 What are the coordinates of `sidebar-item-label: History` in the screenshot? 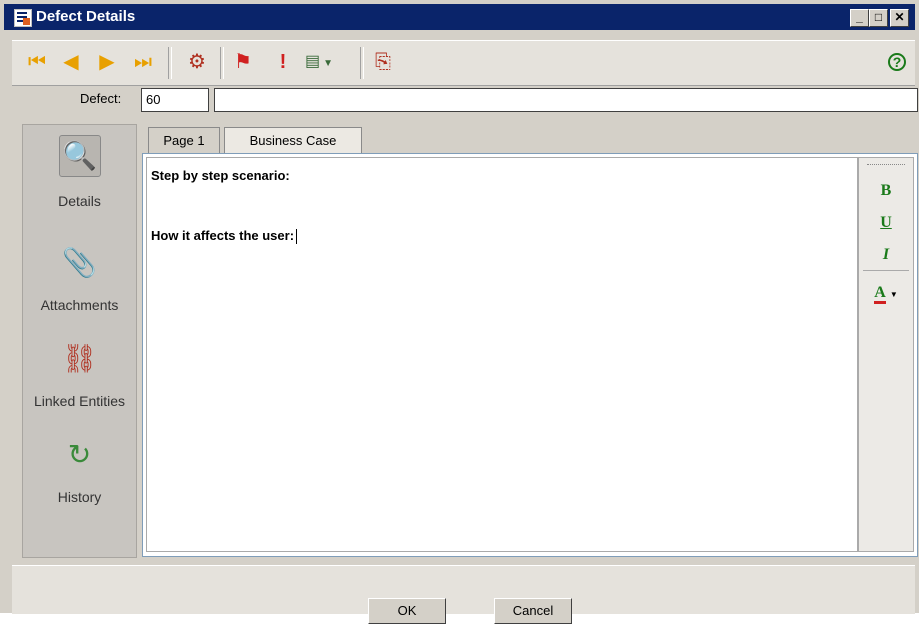 It's located at (79, 497).